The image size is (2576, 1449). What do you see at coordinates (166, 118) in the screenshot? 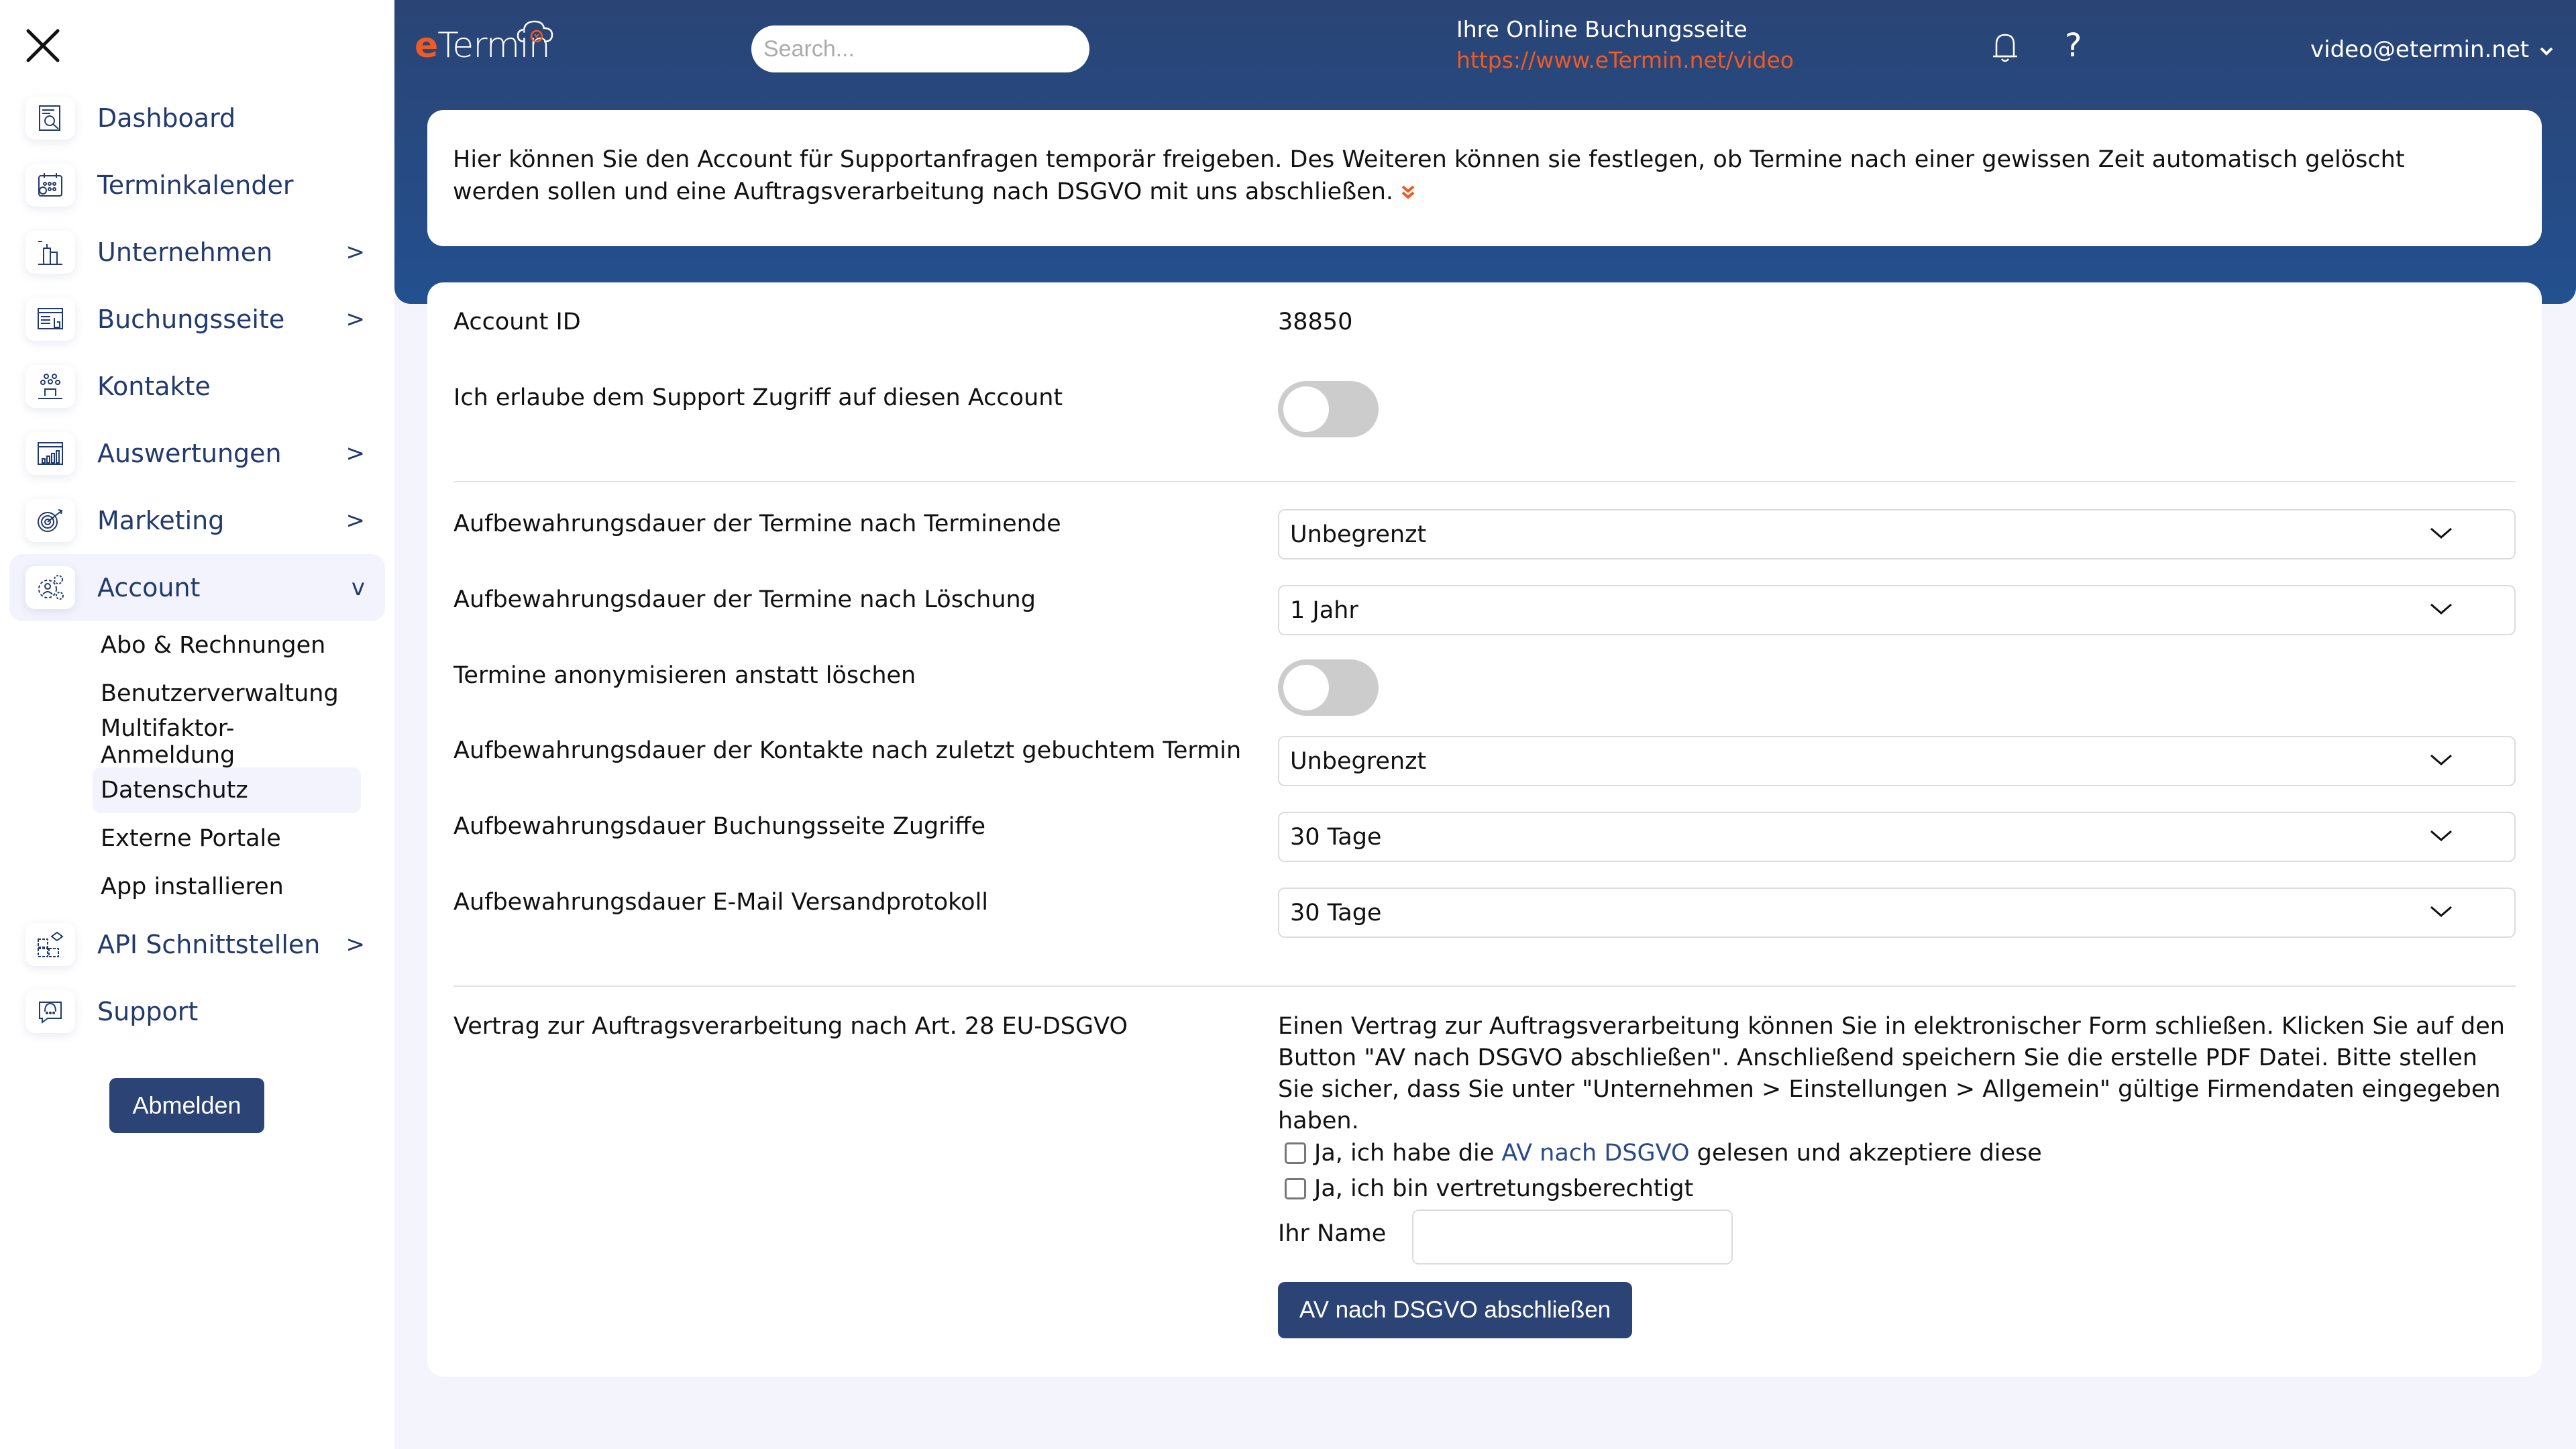
I see `sidebar-item-label: Dashboard` at bounding box center [166, 118].